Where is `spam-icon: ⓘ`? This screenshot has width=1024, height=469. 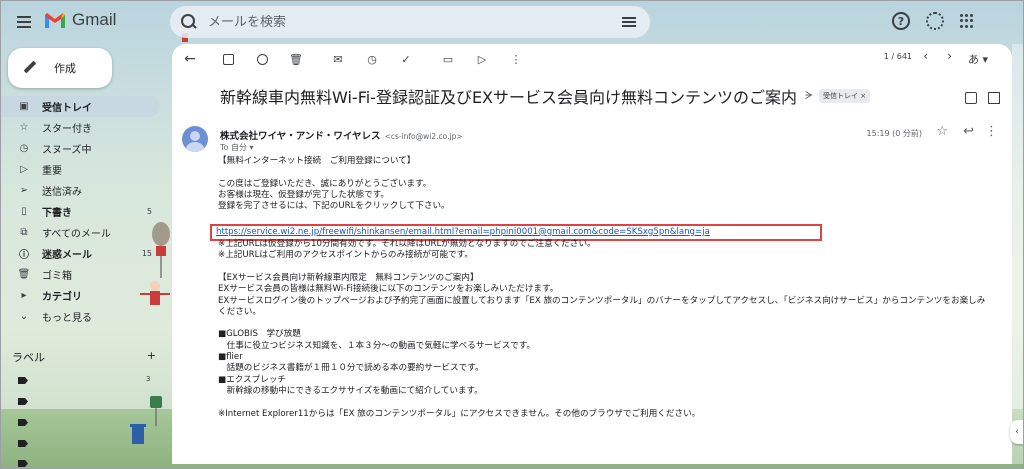 spam-icon: ⓘ is located at coordinates (24, 255).